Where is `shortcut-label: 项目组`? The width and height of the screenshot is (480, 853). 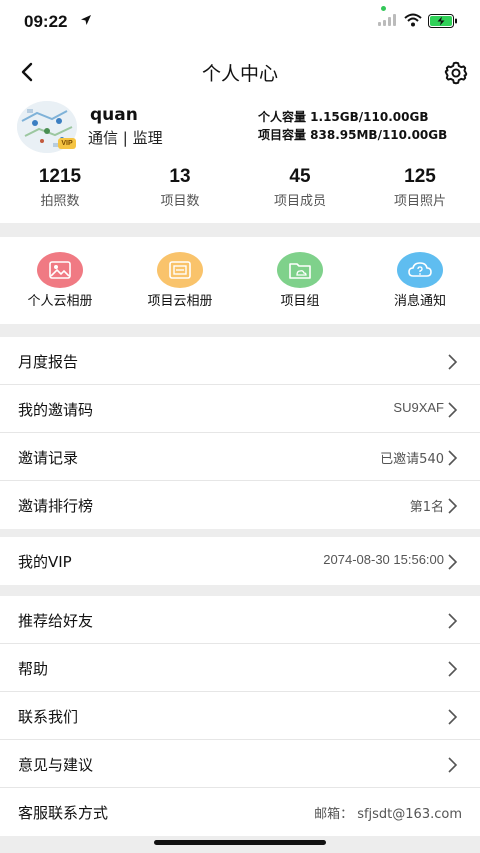
shortcut-label: 项目组 is located at coordinates (300, 301).